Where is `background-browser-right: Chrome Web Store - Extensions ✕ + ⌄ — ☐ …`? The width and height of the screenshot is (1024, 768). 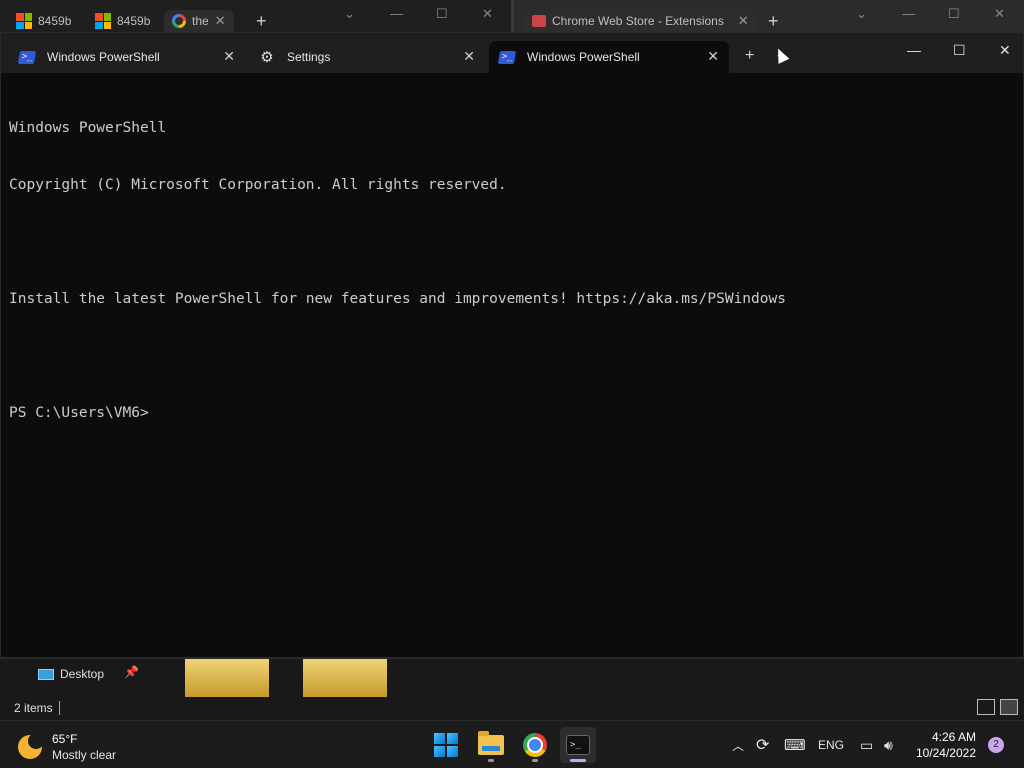
background-browser-right: Chrome Web Store - Extensions ✕ + ⌄ — ☐ … is located at coordinates (769, 16).